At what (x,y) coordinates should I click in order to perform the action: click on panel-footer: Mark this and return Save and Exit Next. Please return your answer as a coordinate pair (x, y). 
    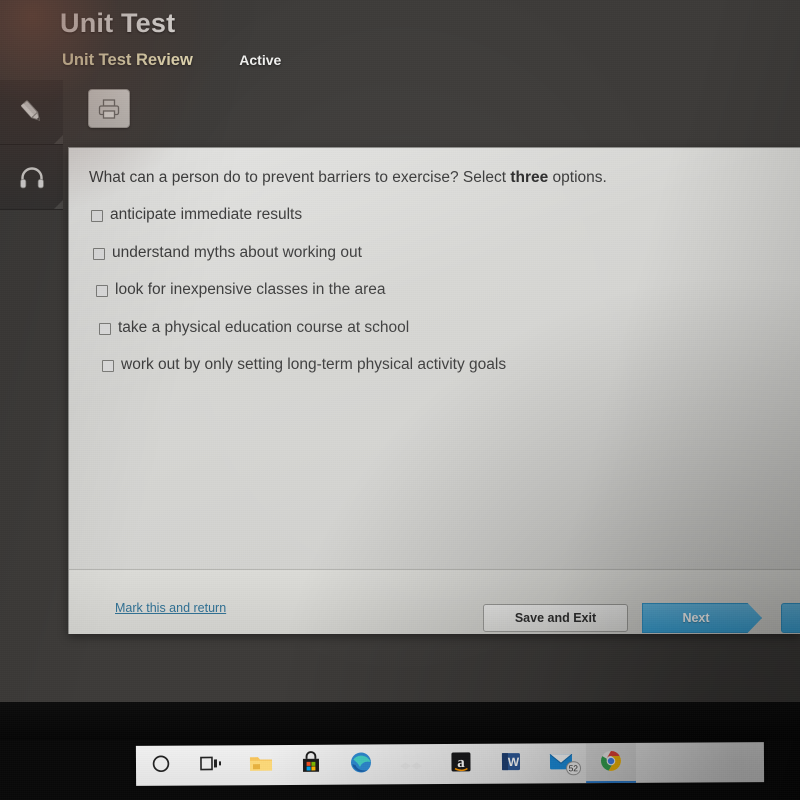
    Looking at the image, I should click on (434, 601).